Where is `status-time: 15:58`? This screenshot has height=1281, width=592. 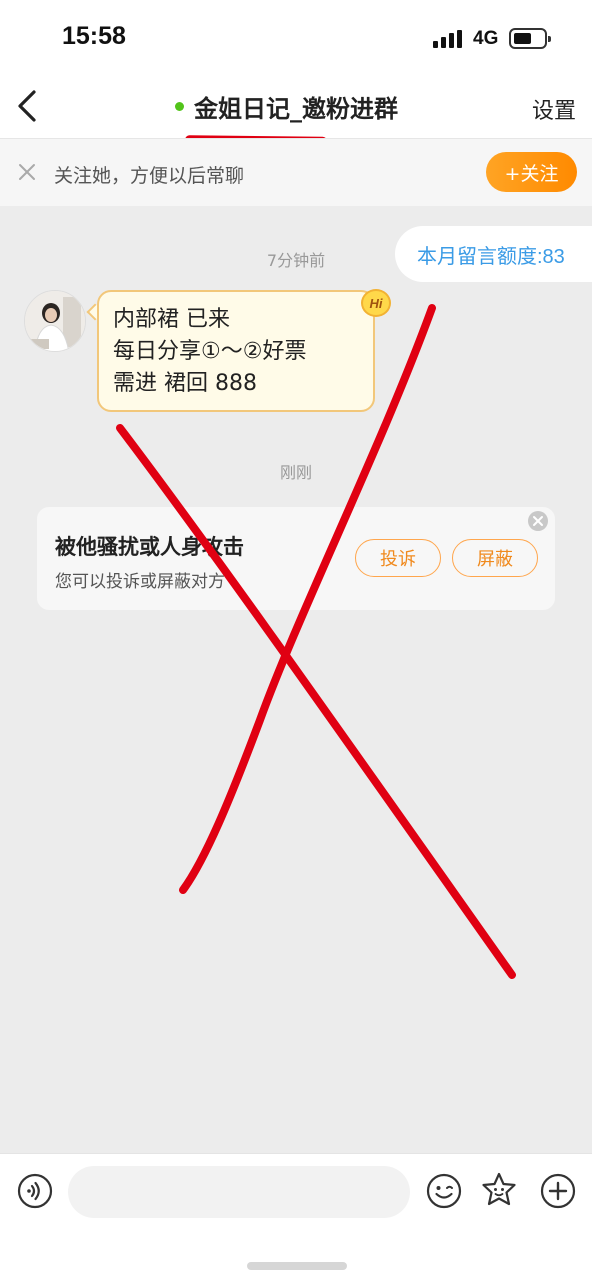
status-time: 15:58 is located at coordinates (94, 36).